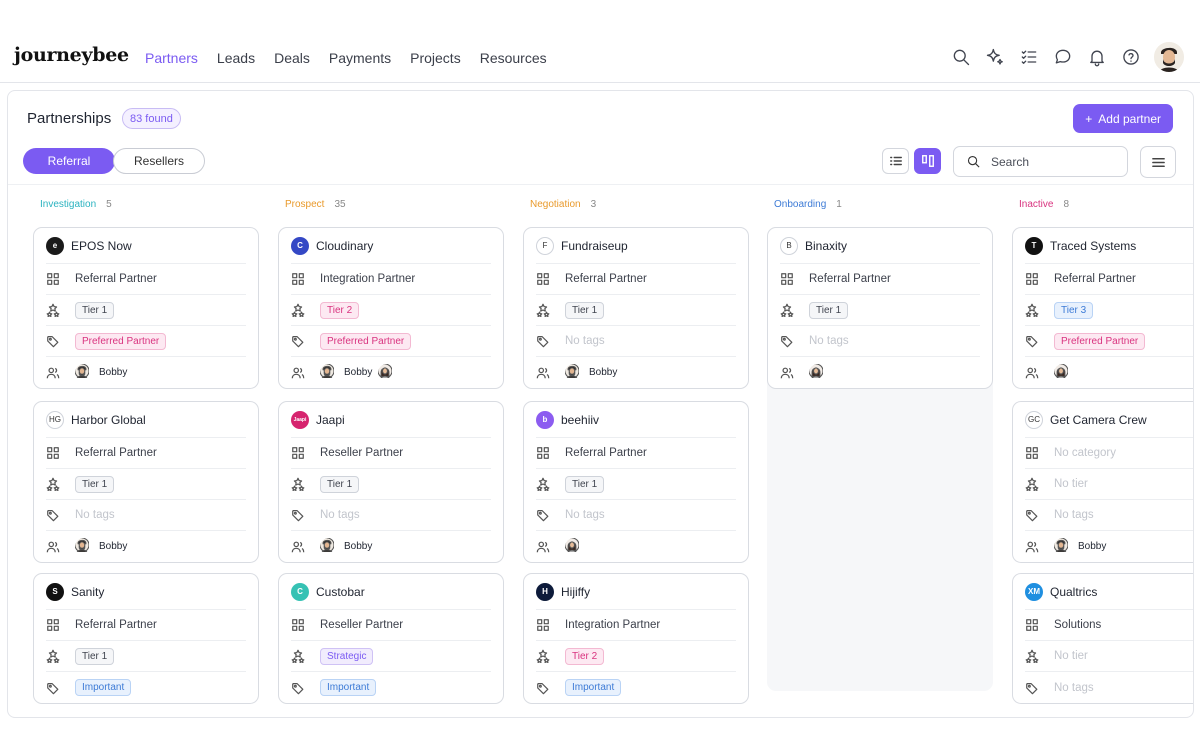 The image size is (1200, 750). Describe the element at coordinates (594, 246) in the screenshot. I see `partner-name: Fundraiseup` at that location.